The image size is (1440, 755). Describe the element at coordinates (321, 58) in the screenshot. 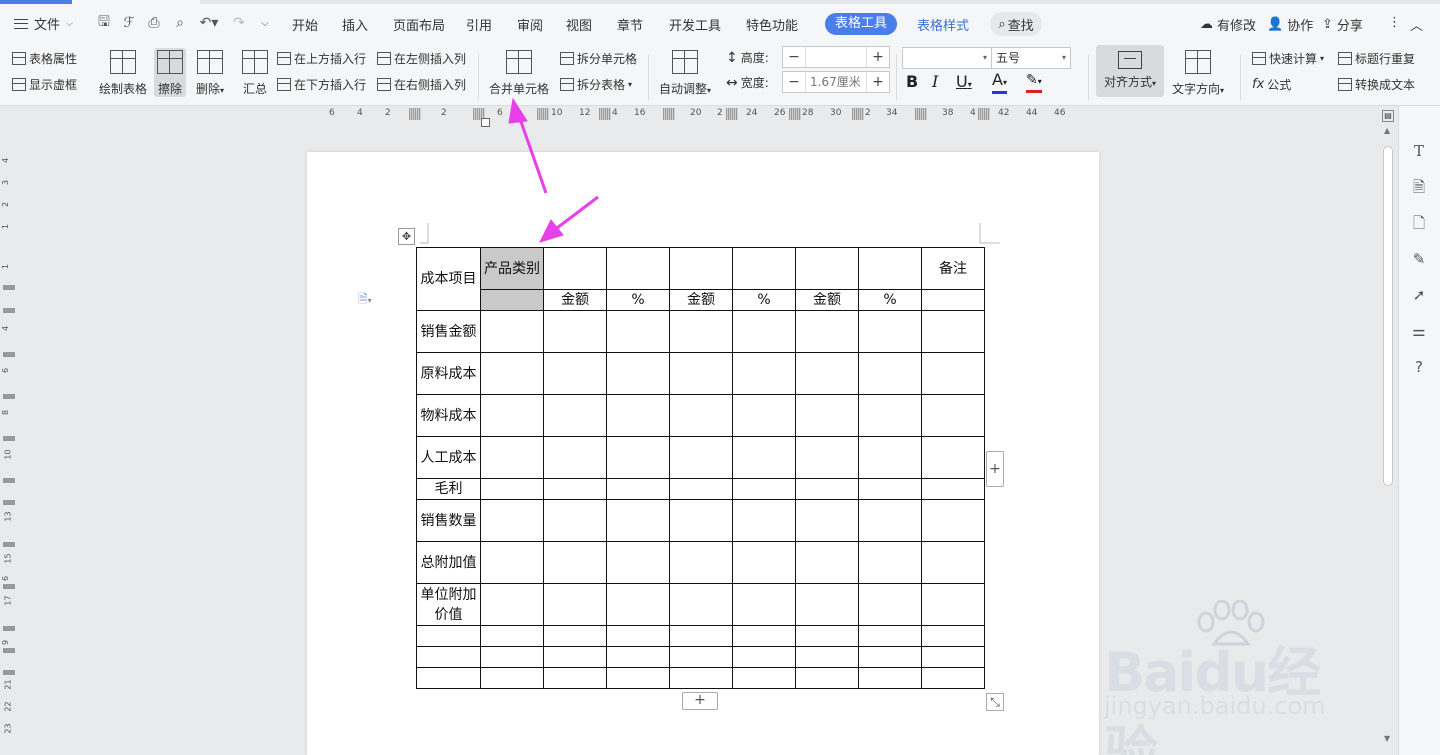

I see `insert-row-above-button: 在上方插入行` at that location.